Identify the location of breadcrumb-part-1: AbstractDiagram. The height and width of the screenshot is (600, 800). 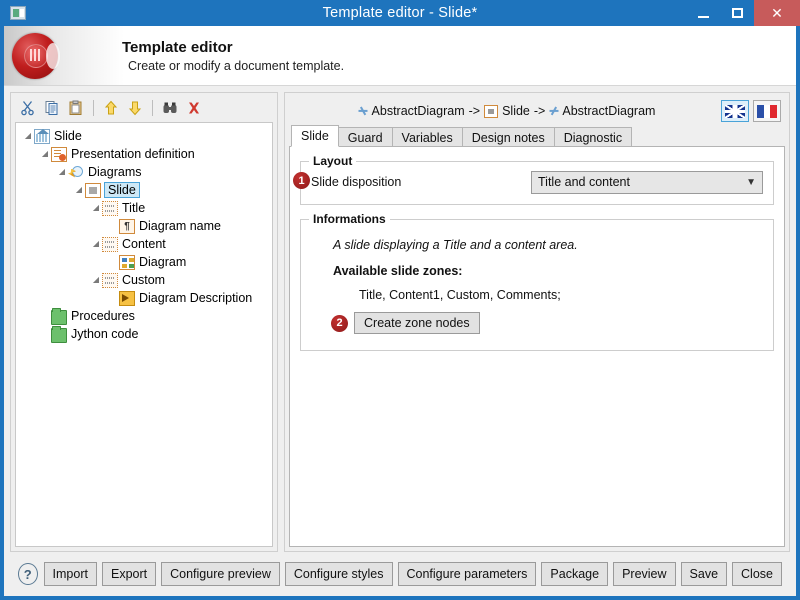
(418, 111).